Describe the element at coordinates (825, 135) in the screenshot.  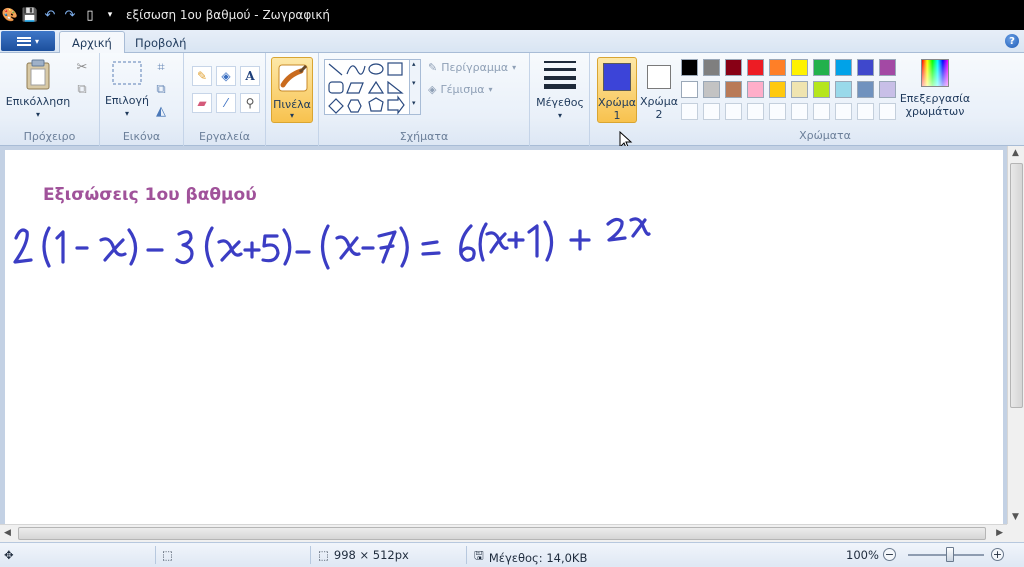
I see `colors-group-label: Χρώματα` at that location.